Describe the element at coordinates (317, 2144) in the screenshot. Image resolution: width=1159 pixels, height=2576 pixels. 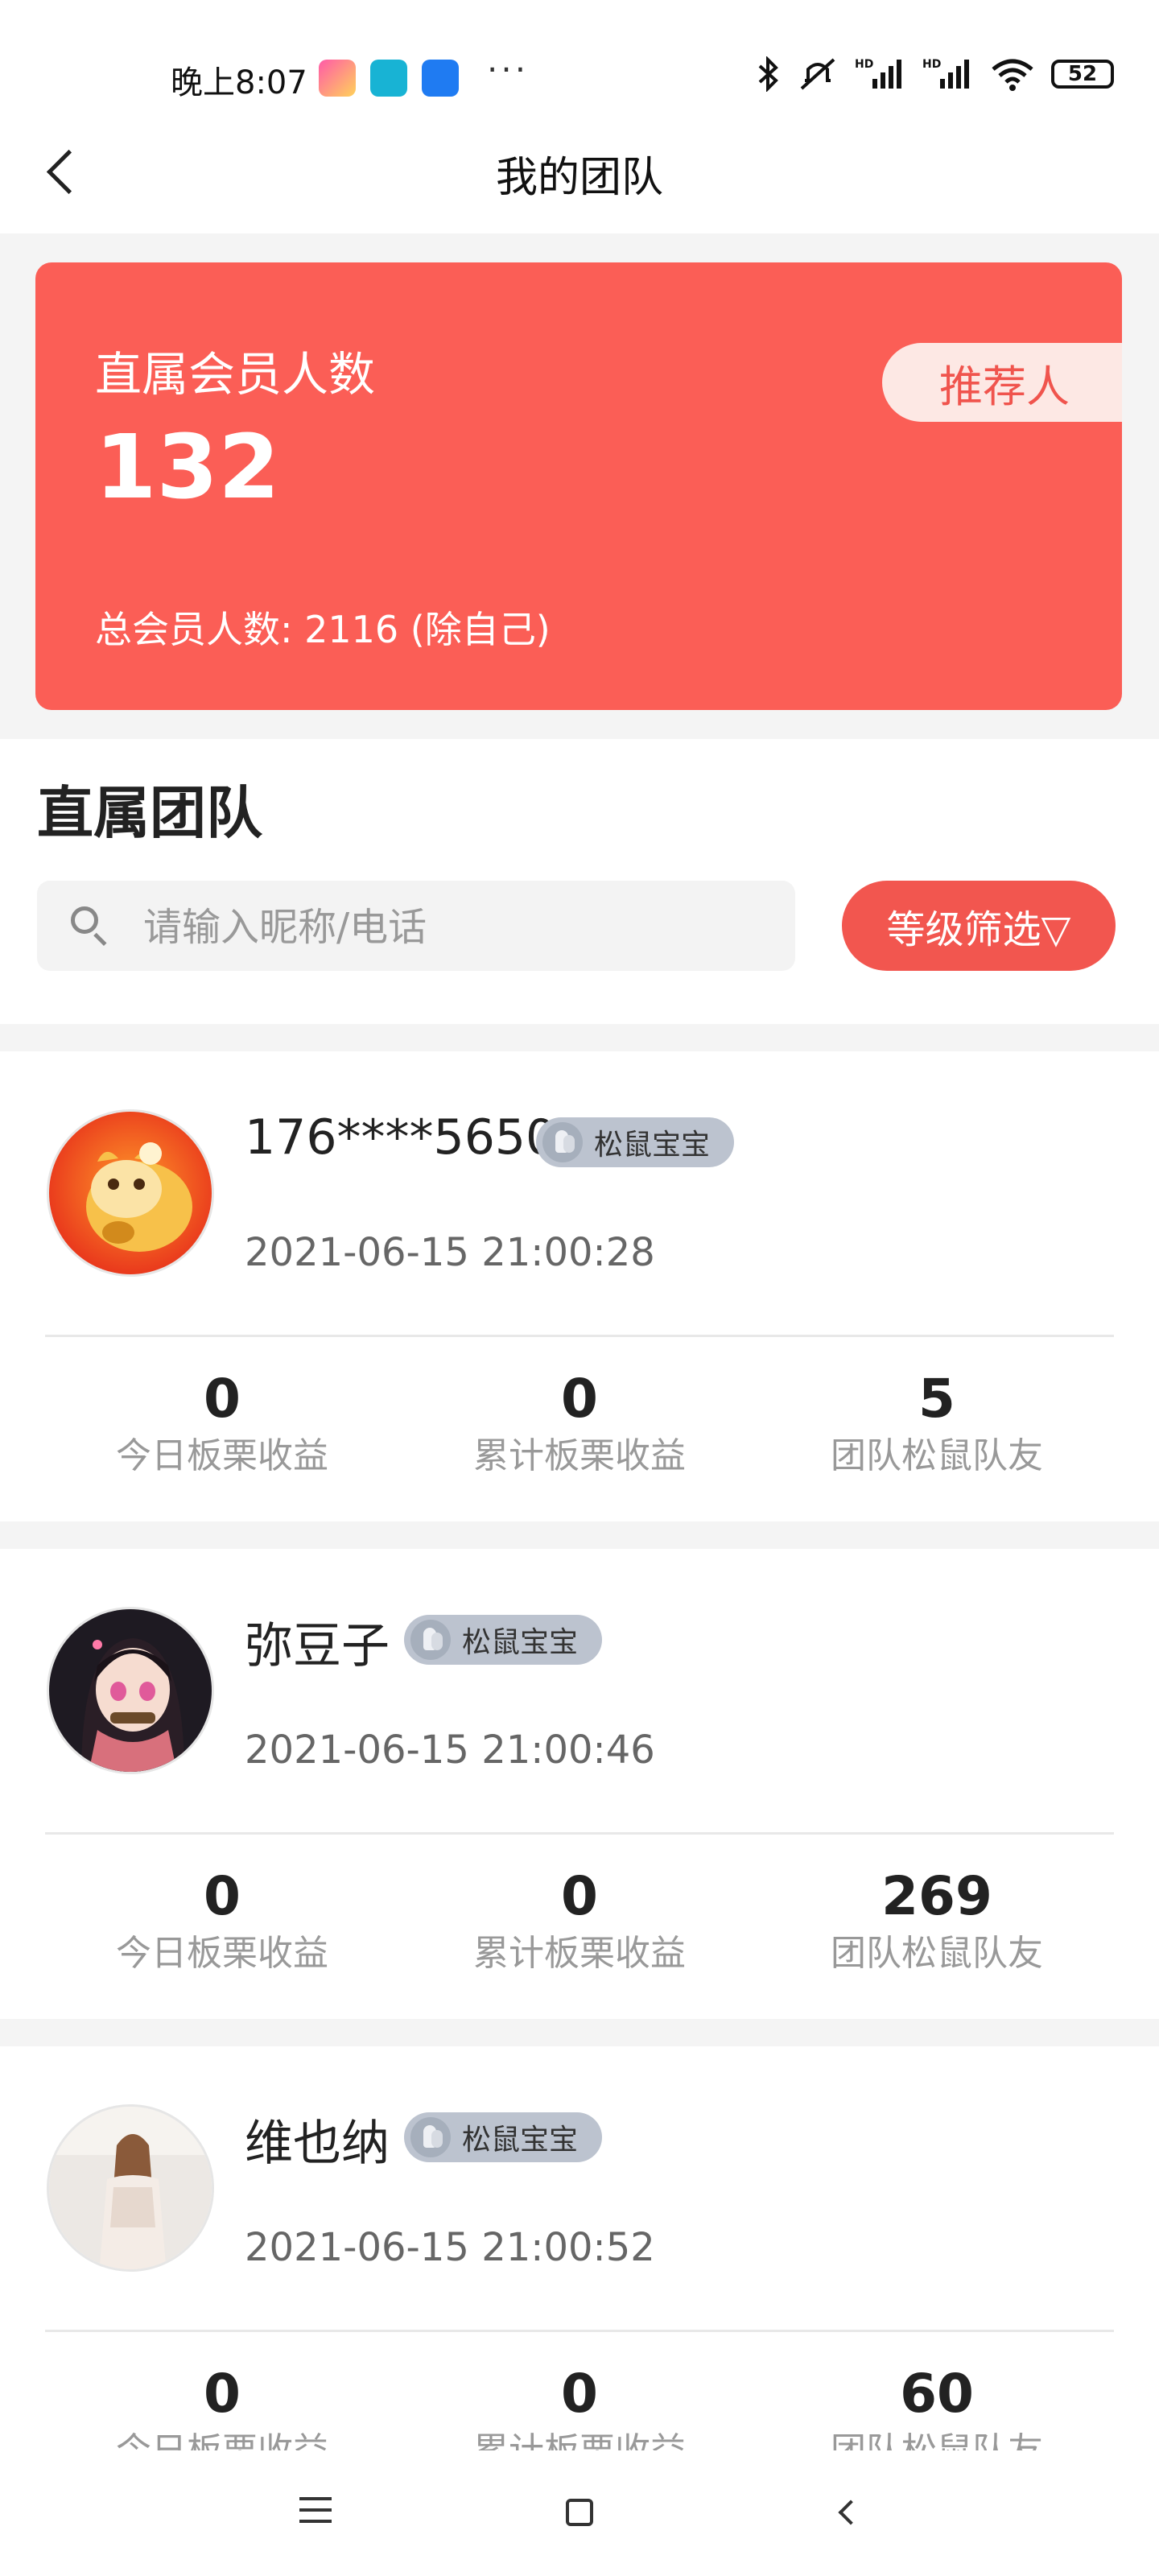
I see `member-name: 维也纳` at that location.